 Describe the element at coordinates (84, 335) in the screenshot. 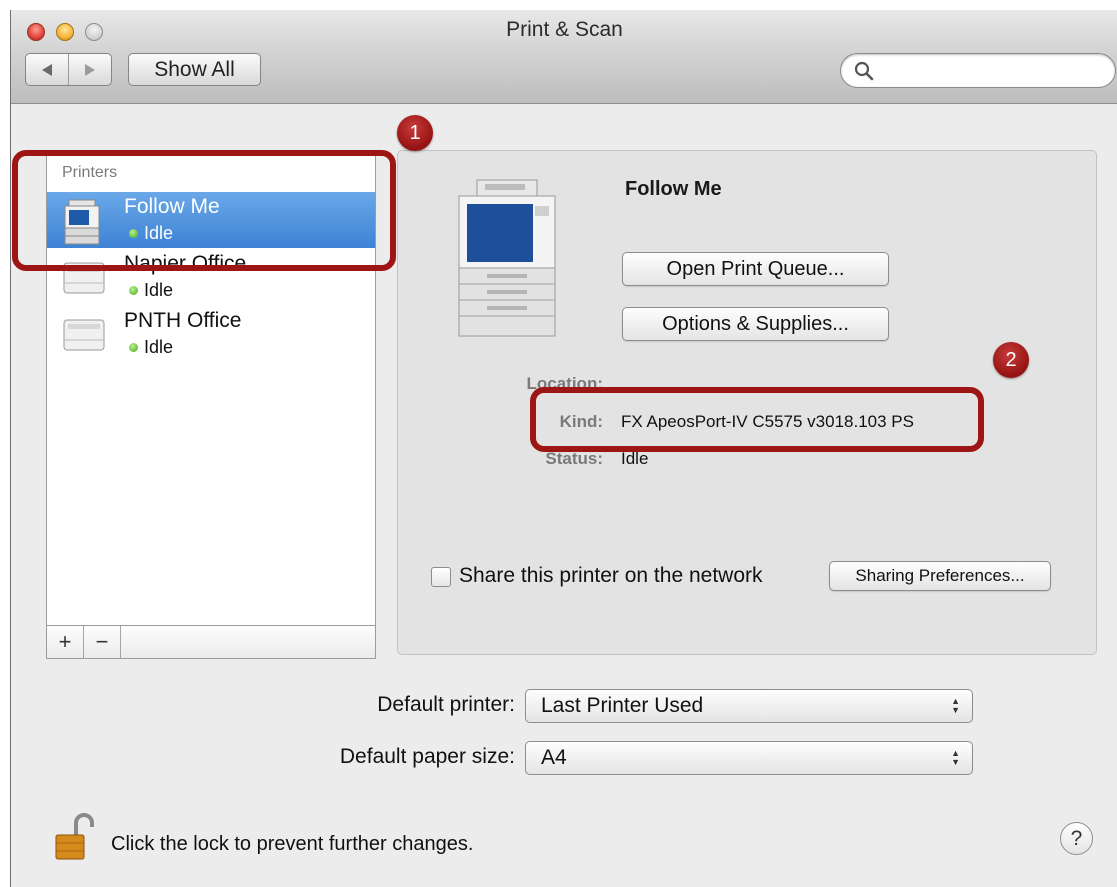

I see `printer-icon` at that location.